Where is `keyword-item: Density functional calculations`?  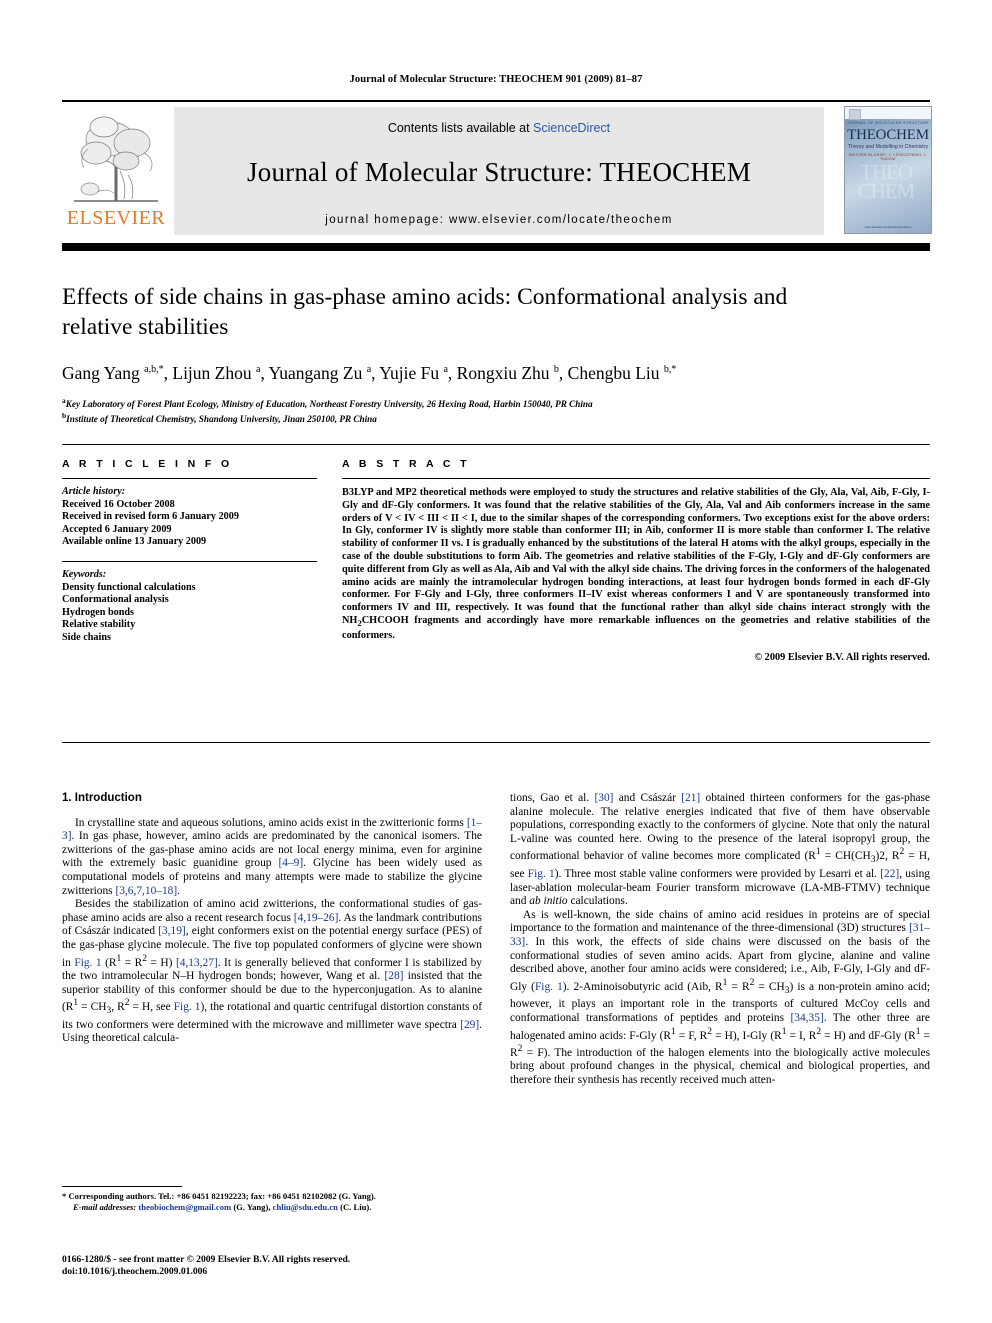
keyword-item: Density functional calculations is located at coordinates (129, 587).